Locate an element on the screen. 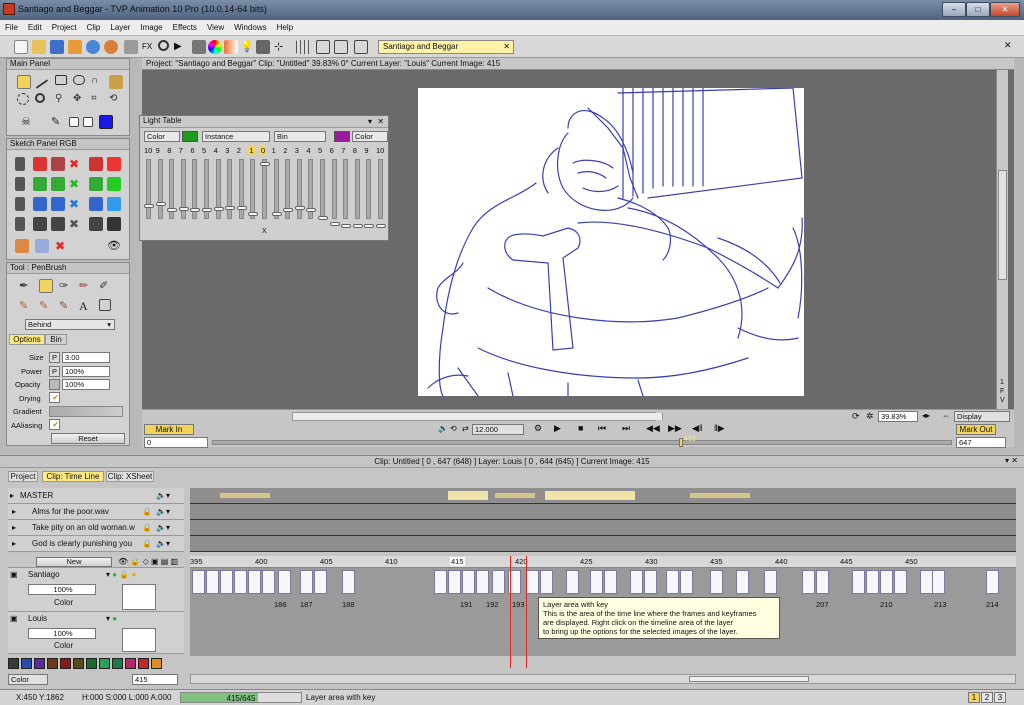  sketch-blue-erase-icon is located at coordinates (114, 204).